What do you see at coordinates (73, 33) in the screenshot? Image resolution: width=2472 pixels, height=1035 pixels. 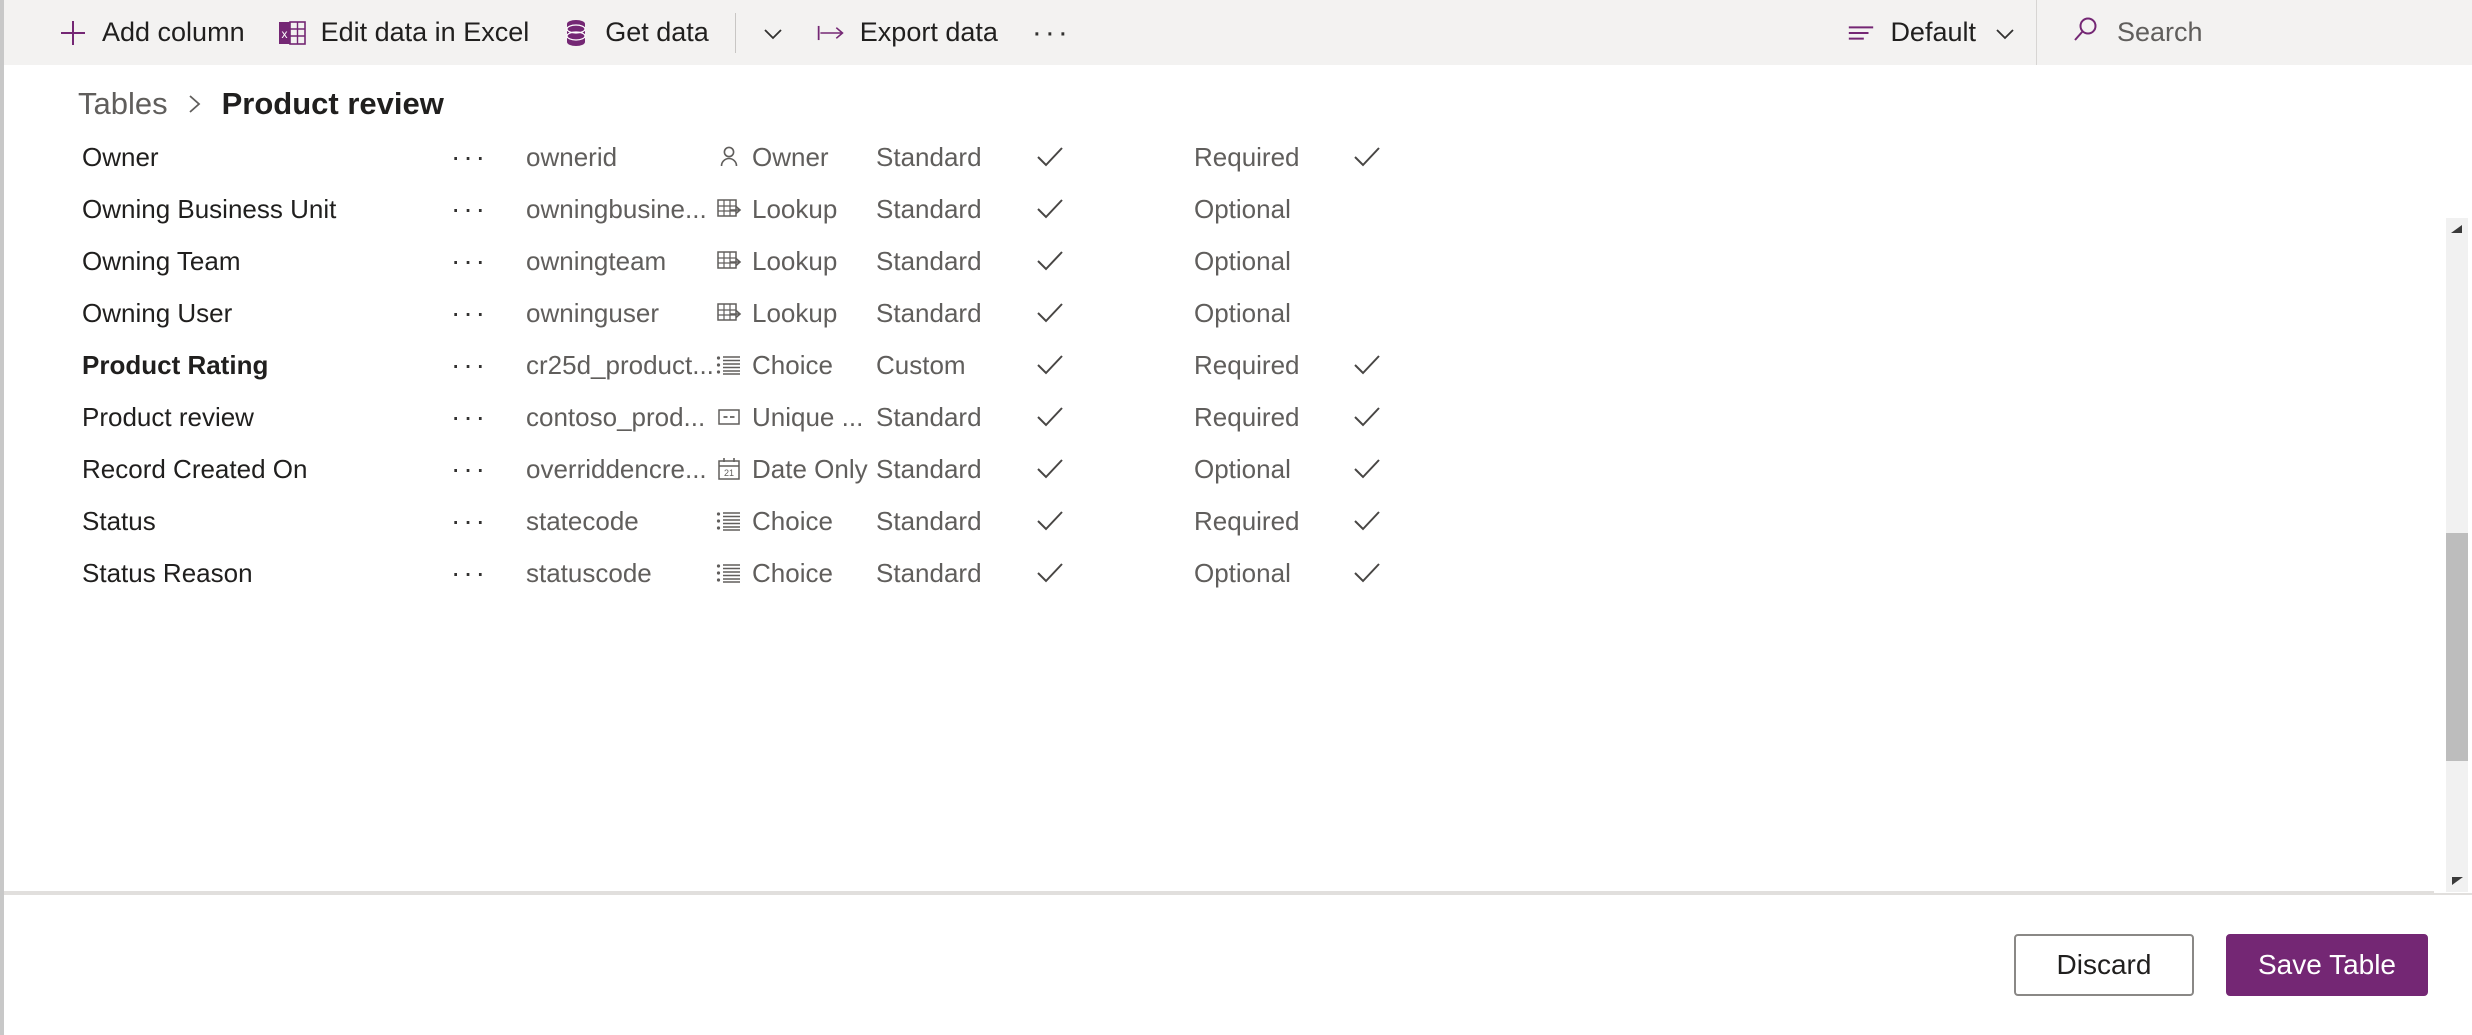 I see `plus-icon` at bounding box center [73, 33].